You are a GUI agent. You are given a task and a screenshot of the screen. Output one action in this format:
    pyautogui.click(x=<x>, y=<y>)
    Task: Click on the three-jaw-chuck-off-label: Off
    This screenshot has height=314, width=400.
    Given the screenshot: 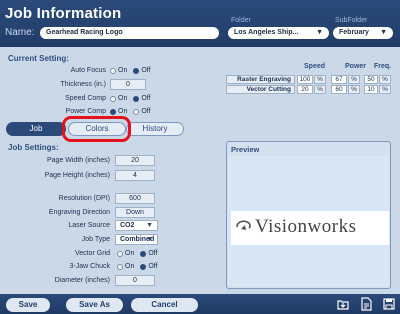 What is the action you would take?
    pyautogui.click(x=153, y=266)
    